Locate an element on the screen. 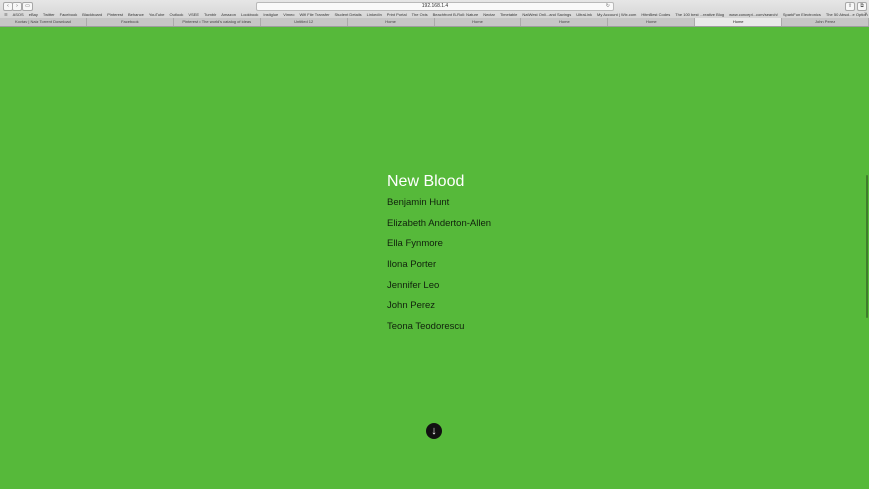 This screenshot has width=869, height=489. bookmark-item: HitmBest Codes is located at coordinates (655, 14).